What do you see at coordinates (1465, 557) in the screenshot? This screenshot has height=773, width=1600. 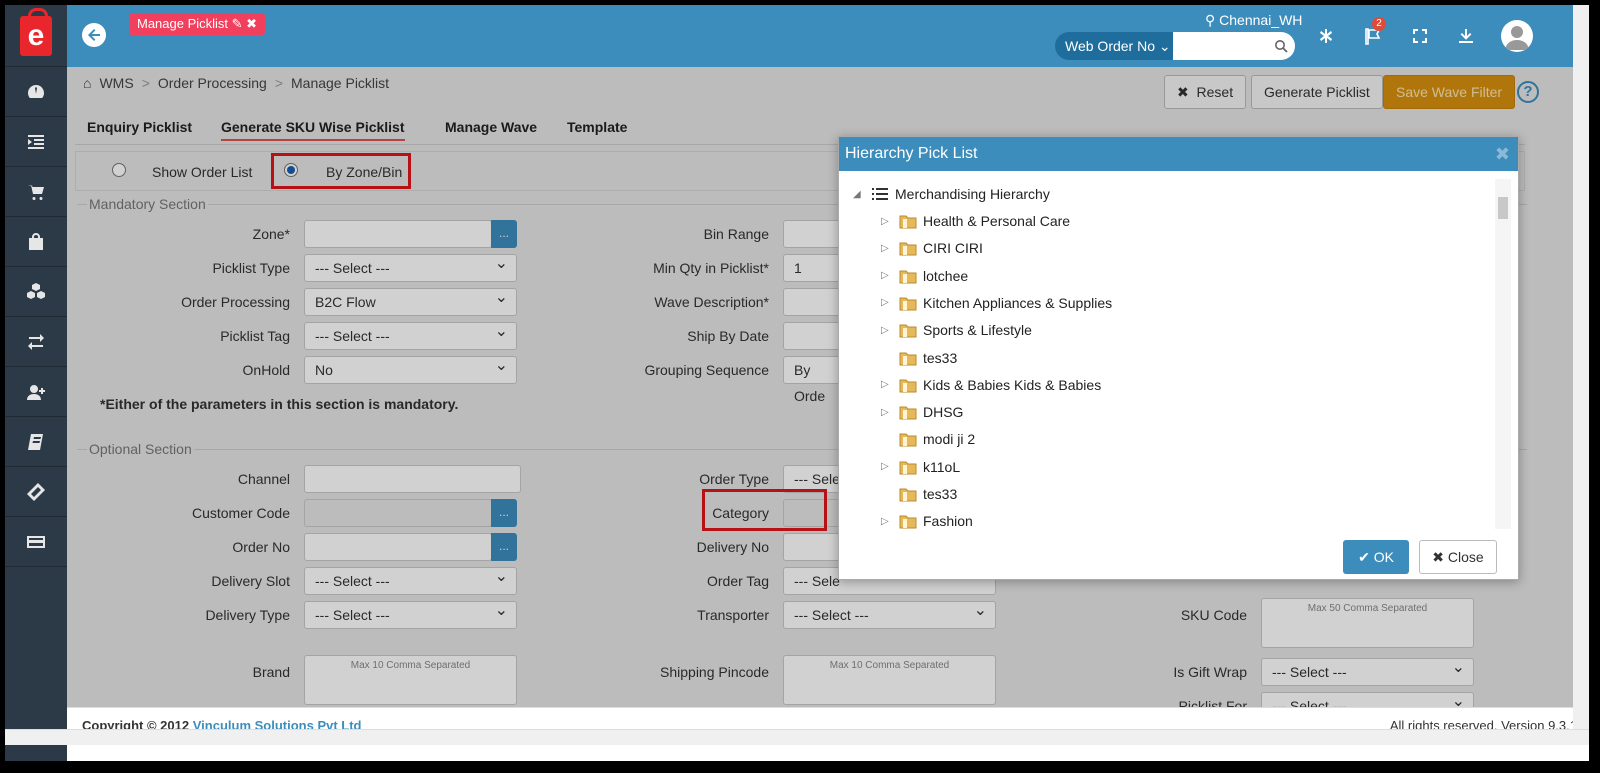 I see `close-label: Close` at bounding box center [1465, 557].